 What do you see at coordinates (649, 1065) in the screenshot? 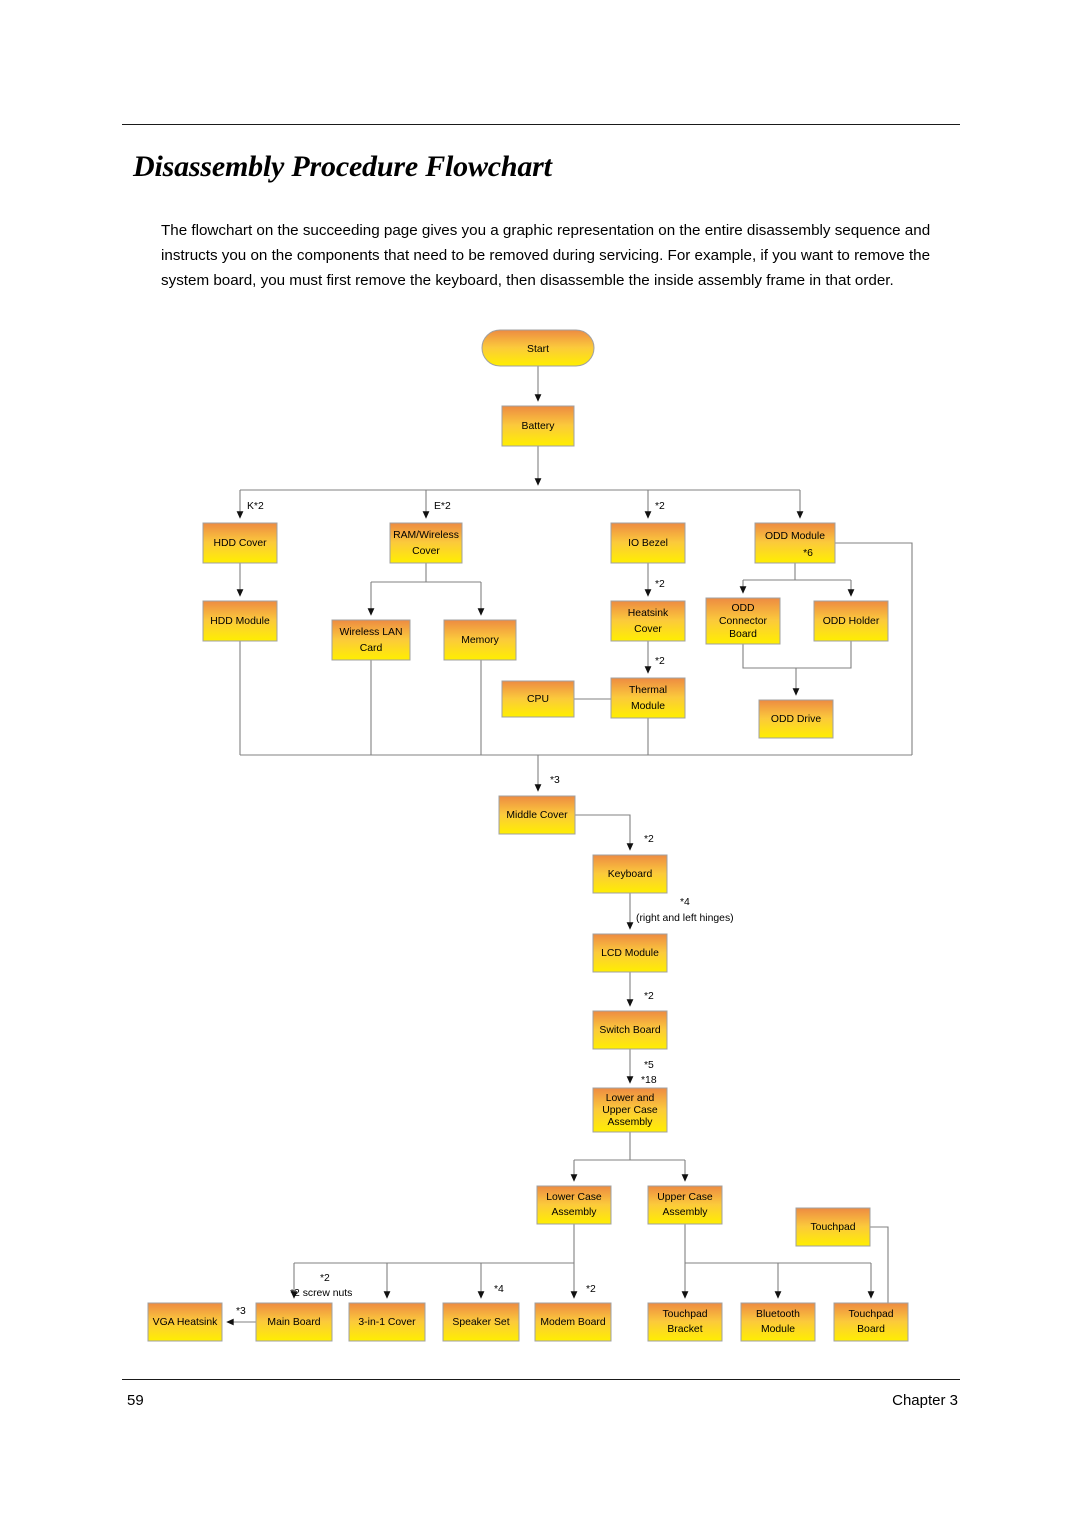
I see `edge-label-lowerupper-5: *5` at bounding box center [649, 1065].